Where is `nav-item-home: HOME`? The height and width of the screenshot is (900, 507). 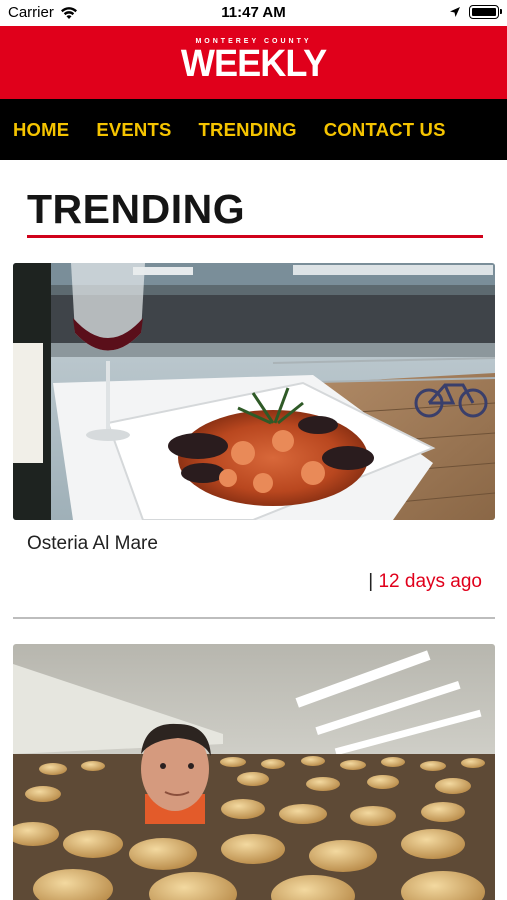 nav-item-home: HOME is located at coordinates (41, 130).